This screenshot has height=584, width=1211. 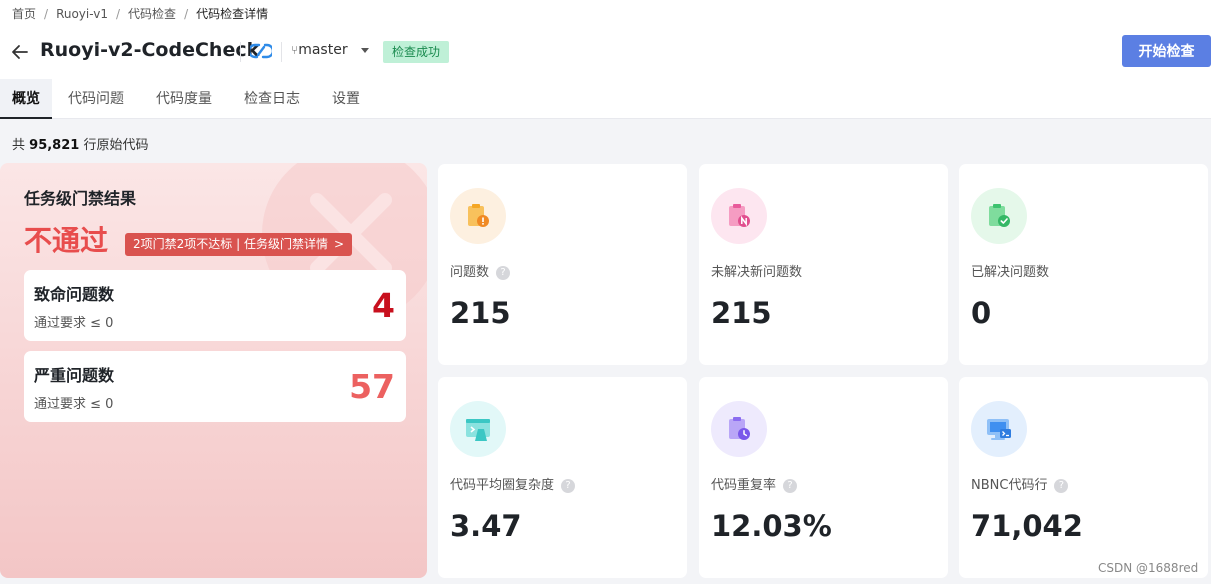 I want to click on metric-value: 71,042, so click(x=1027, y=526).